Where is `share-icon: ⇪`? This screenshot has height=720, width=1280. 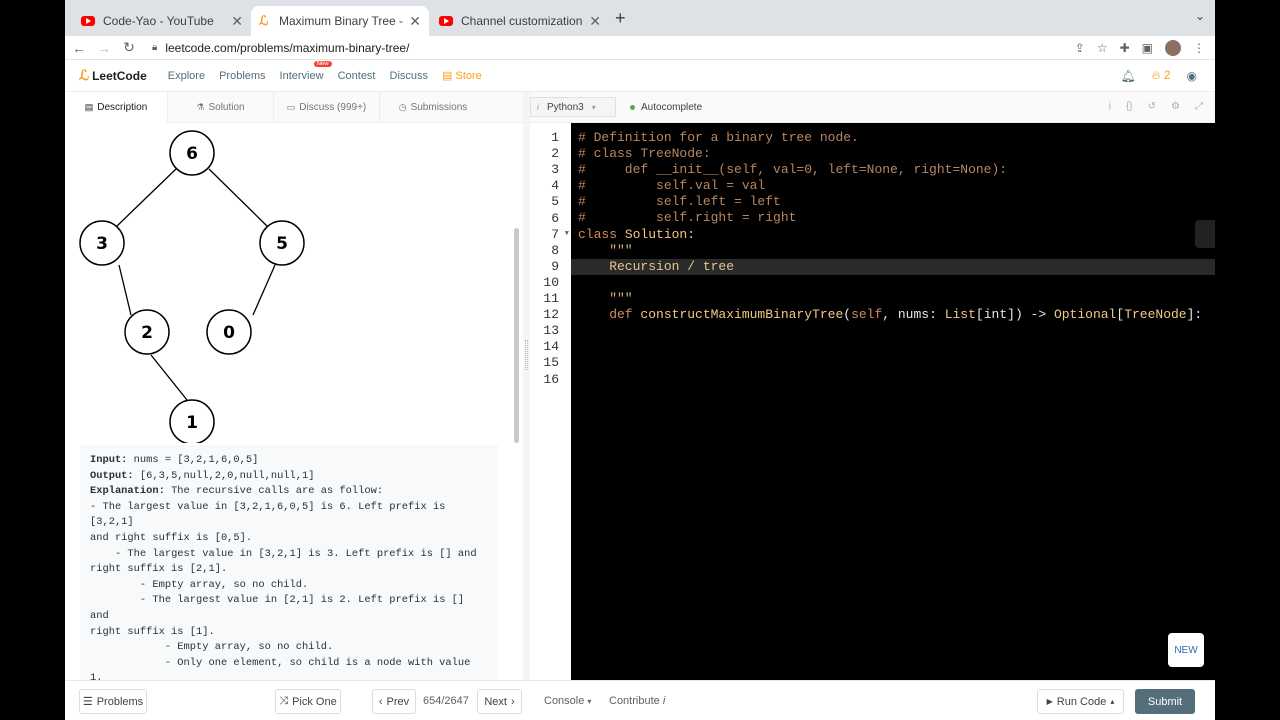
share-icon: ⇪ is located at coordinates (1080, 48).